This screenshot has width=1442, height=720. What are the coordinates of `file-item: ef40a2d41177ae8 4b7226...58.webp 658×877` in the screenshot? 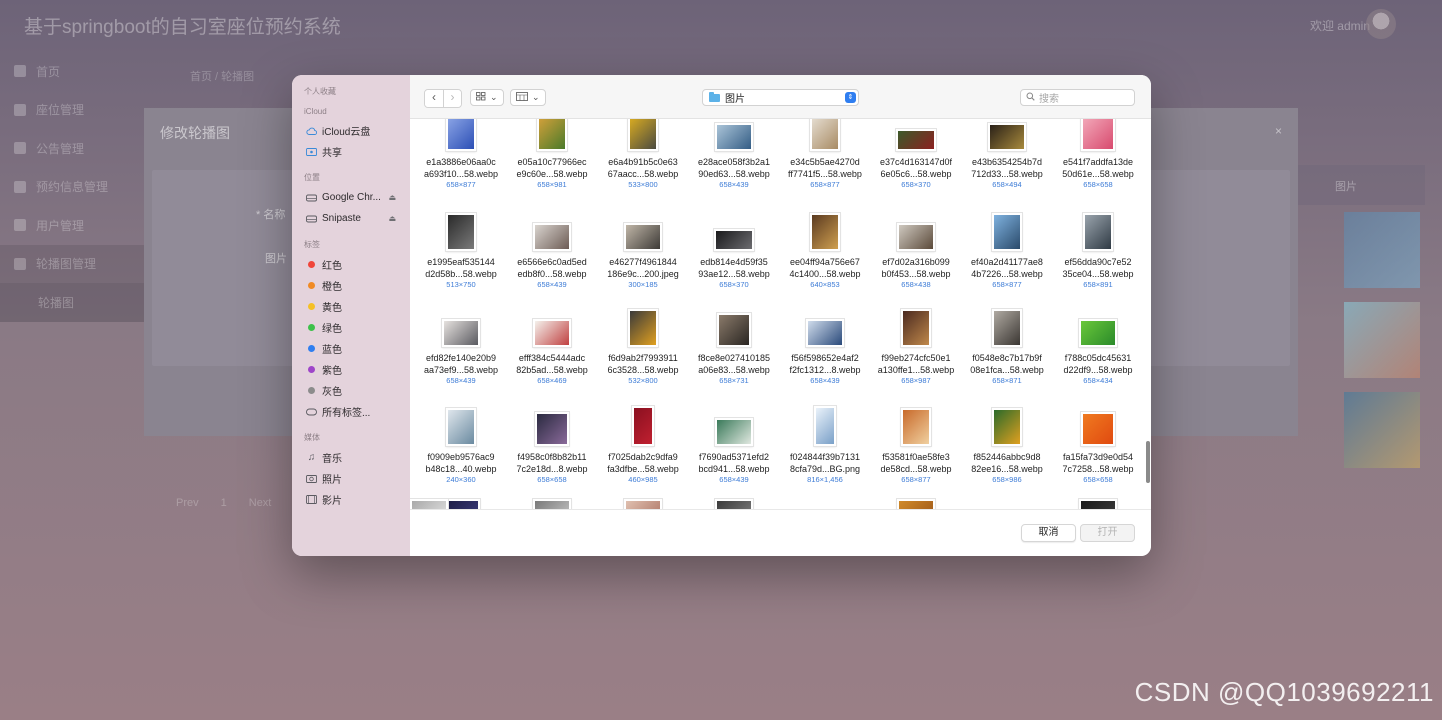 It's located at (1007, 251).